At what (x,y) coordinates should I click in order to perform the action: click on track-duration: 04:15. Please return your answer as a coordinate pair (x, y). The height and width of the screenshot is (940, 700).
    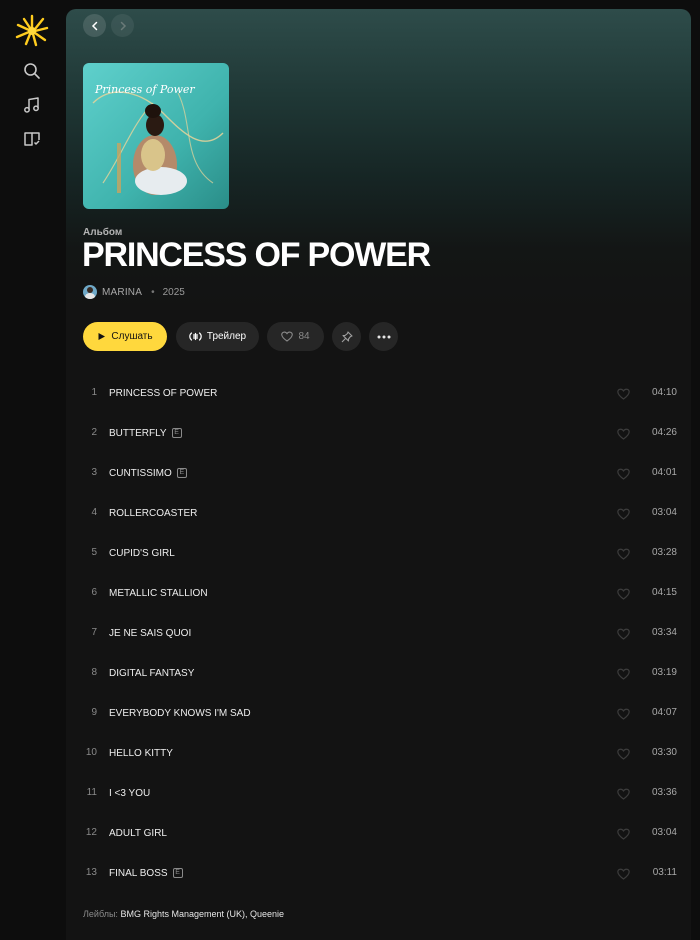
    Looking at the image, I should click on (664, 592).